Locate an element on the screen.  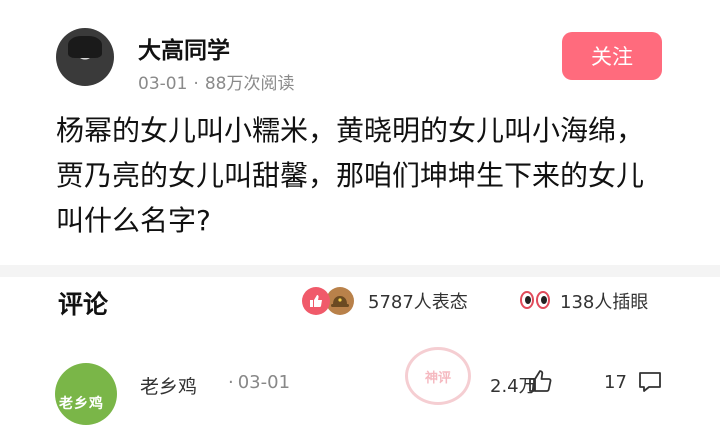
post-date: 03-01 is located at coordinates (163, 84).